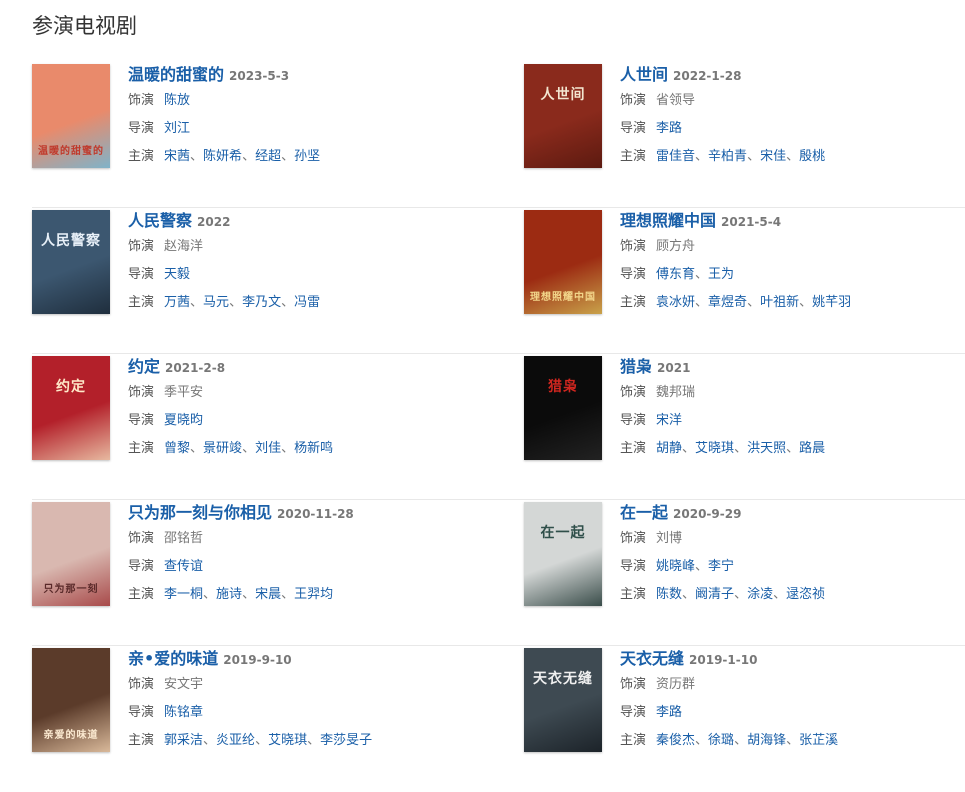  I want to click on cast-member-link: 叶祖新, so click(779, 302).